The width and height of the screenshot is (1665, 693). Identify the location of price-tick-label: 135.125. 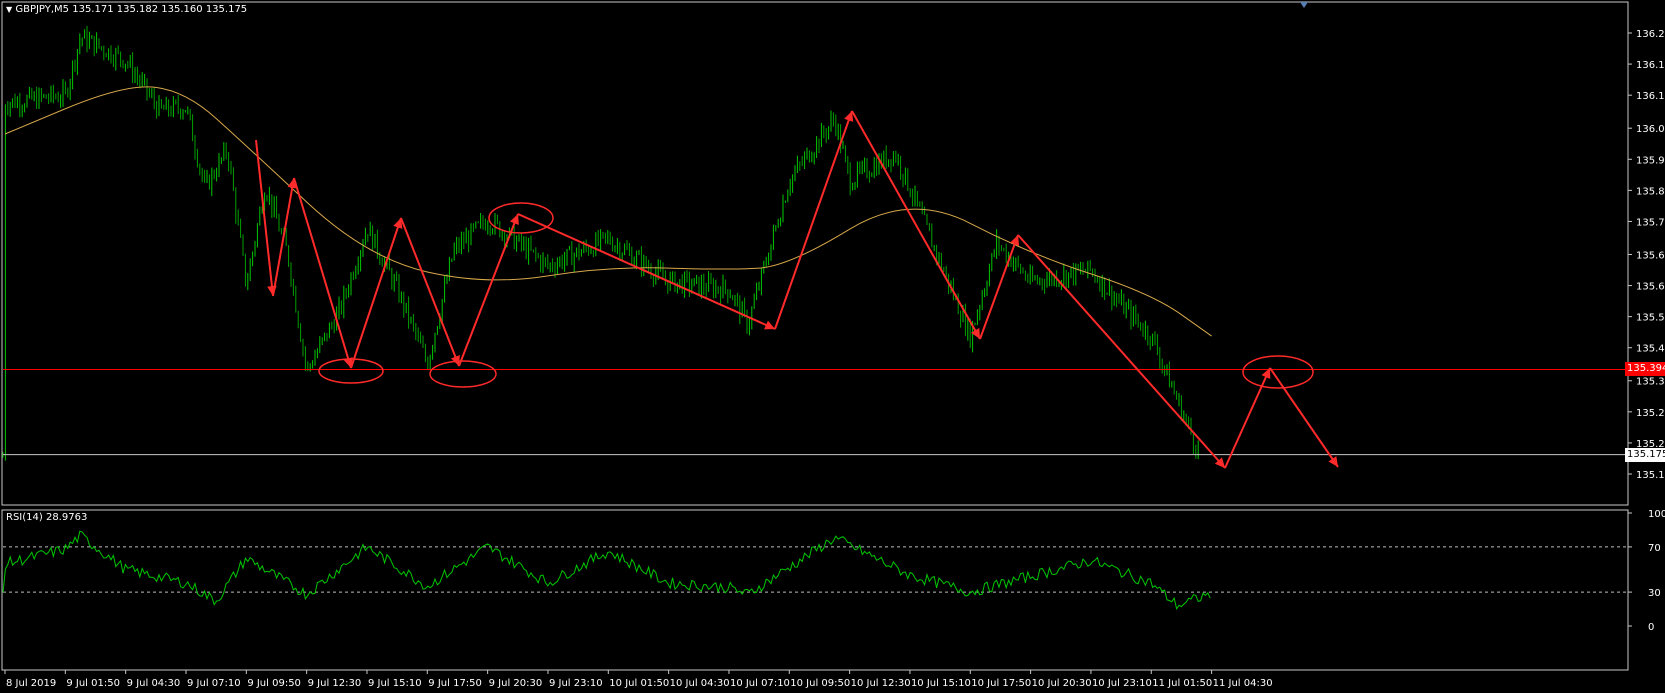
(1650, 475).